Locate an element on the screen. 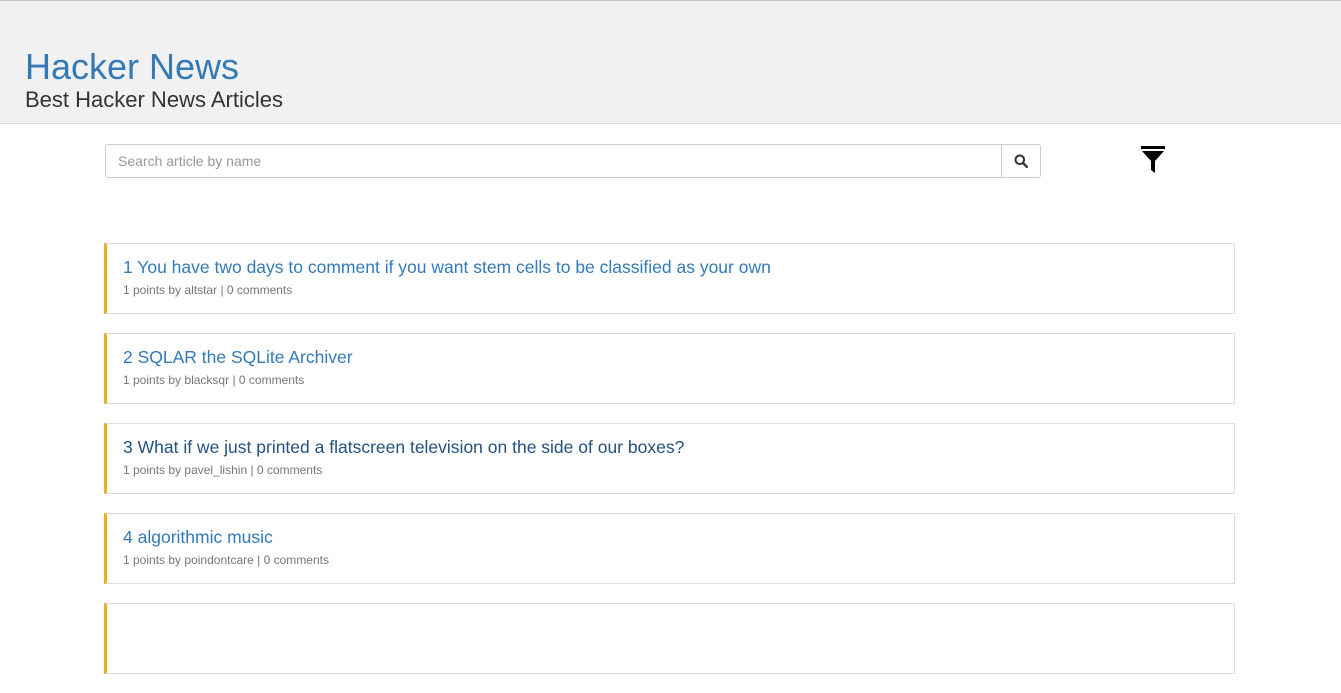  brand-link: Hacker News is located at coordinates (132, 67).